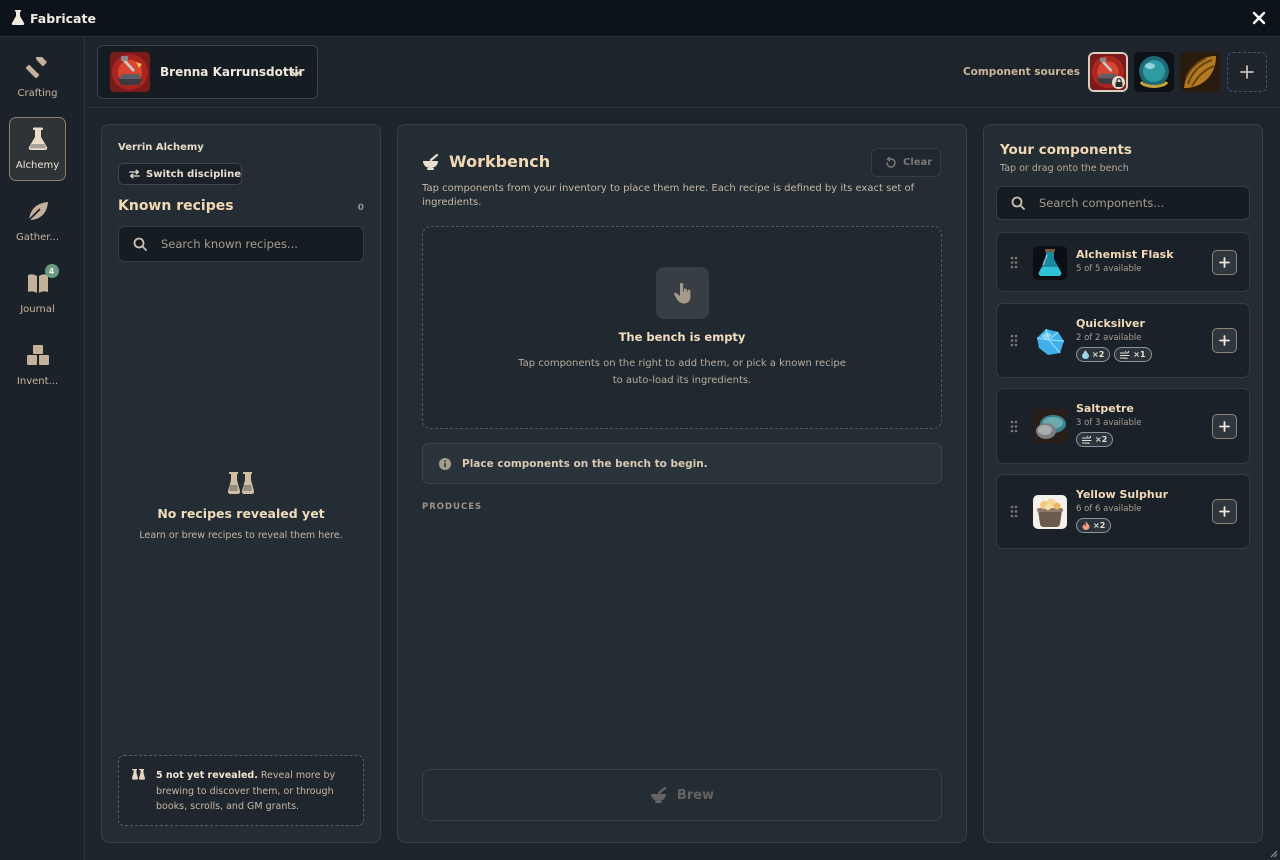 Image resolution: width=1280 pixels, height=860 pixels. I want to click on component-card-yellow-sulphur: Yellow Sulphur 6 of 6 available ×2, so click(1123, 511).